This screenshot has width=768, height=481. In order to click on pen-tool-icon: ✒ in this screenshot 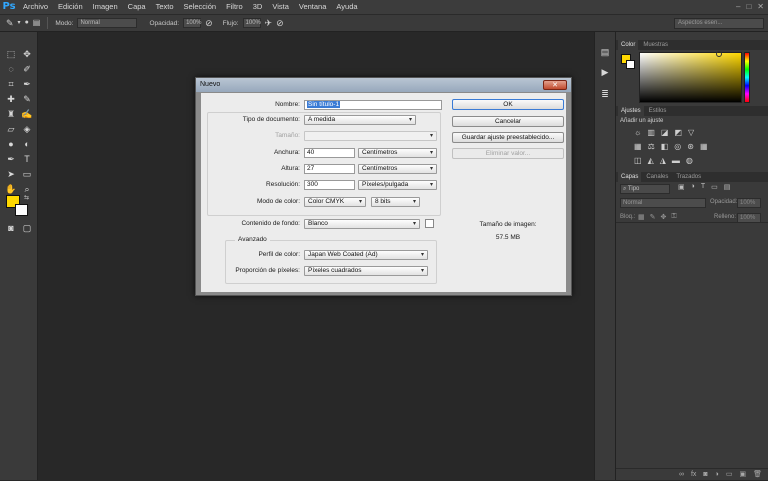, I will do `click(11, 159)`.